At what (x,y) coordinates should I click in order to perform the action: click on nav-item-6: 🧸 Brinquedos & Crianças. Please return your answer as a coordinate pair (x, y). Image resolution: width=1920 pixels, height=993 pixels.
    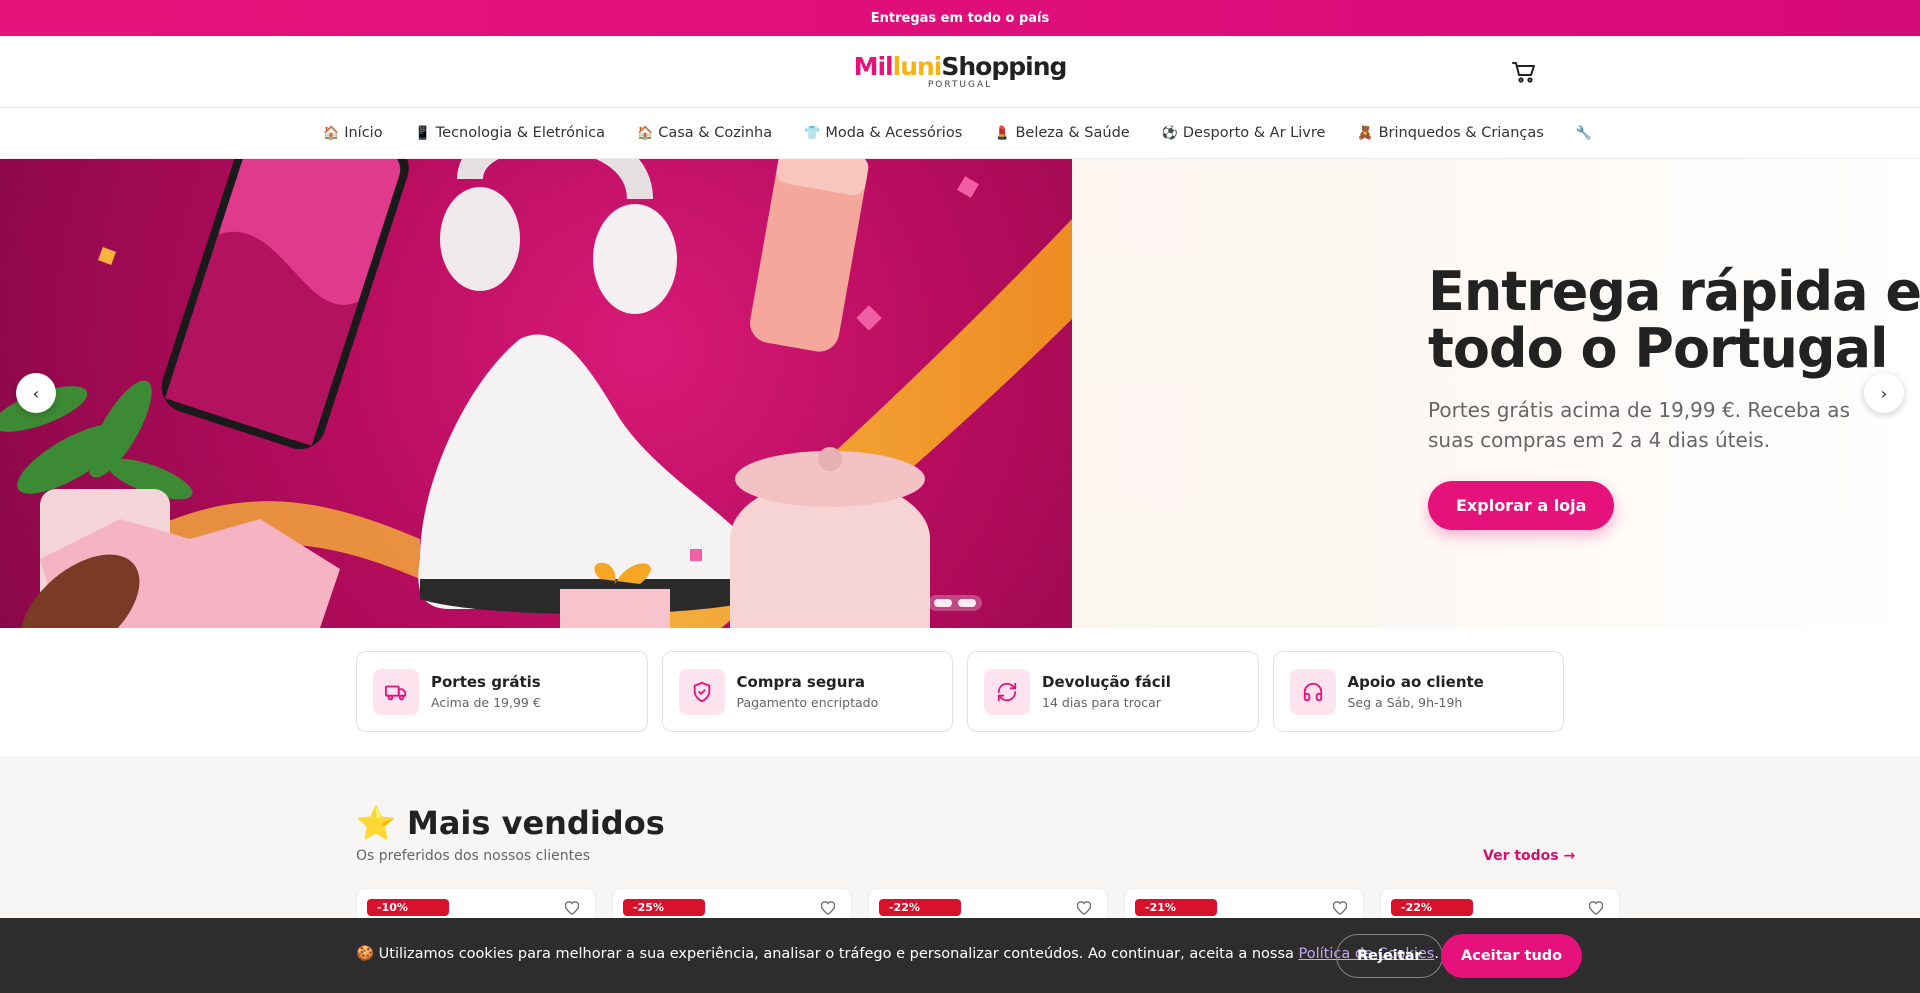
    Looking at the image, I should click on (1450, 133).